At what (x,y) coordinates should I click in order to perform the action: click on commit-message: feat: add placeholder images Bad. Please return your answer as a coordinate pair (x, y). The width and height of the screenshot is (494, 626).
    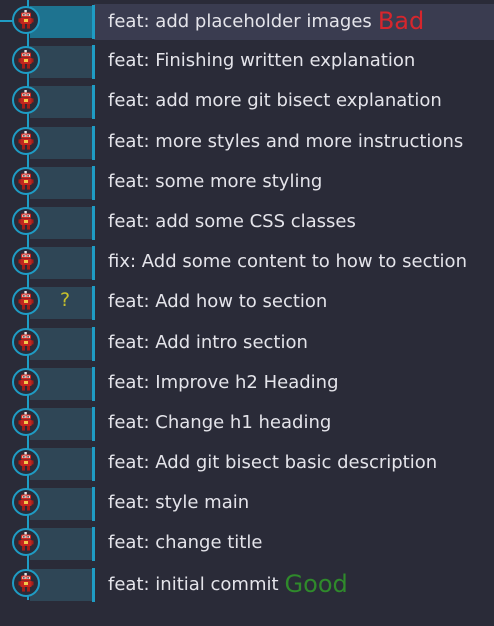
    Looking at the image, I should click on (266, 21).